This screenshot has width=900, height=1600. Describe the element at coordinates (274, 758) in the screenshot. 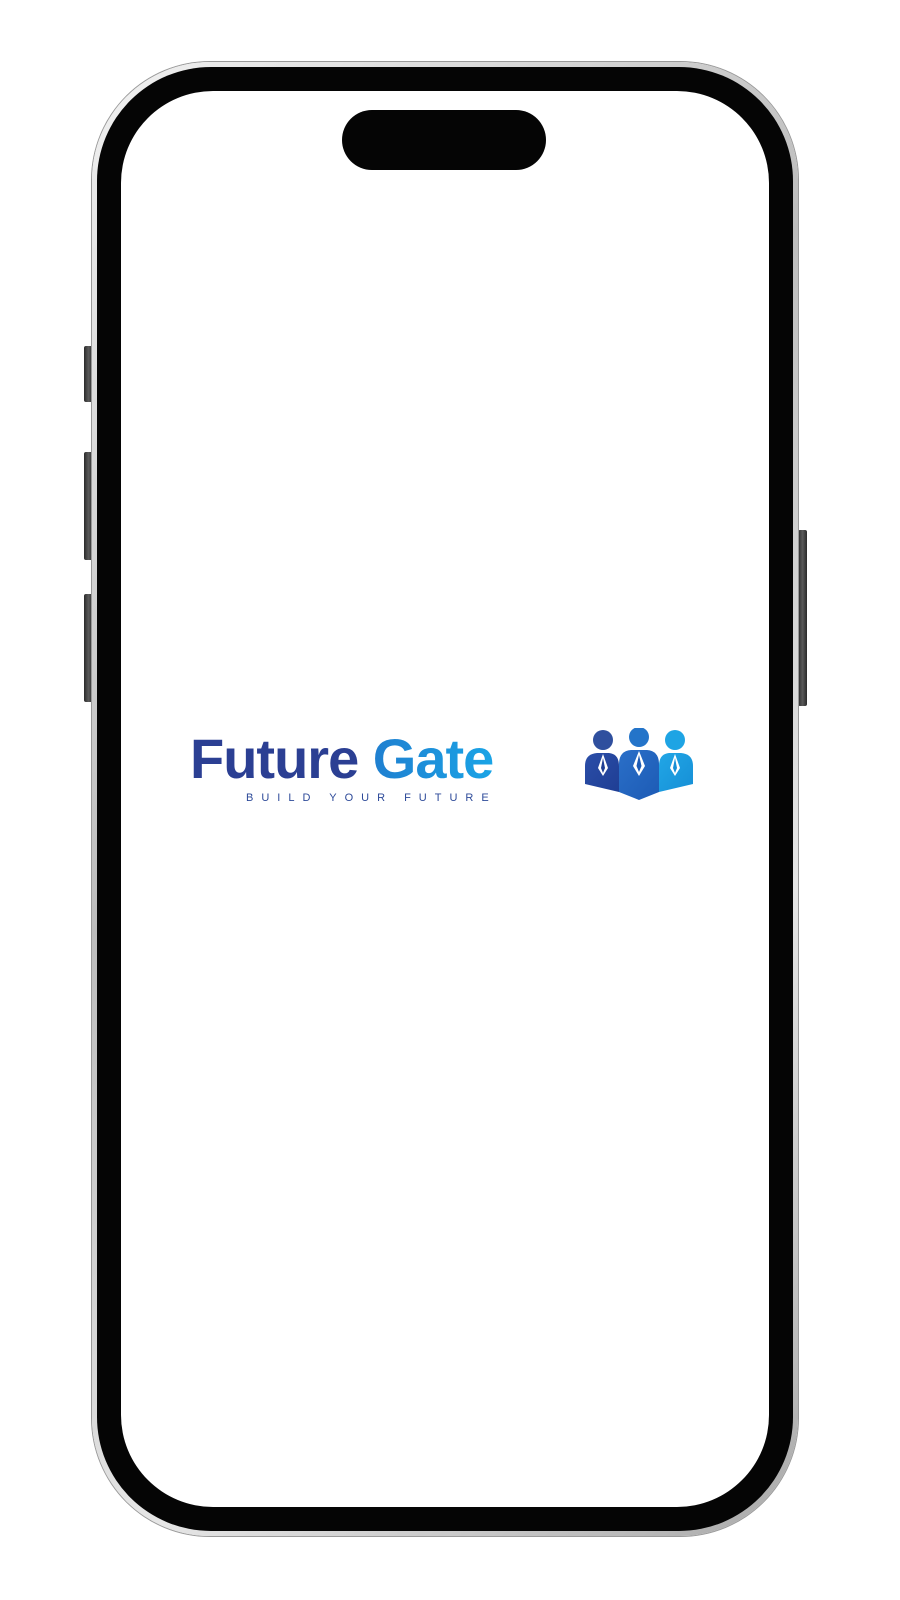

I see `brand-name-word-1: Future` at that location.